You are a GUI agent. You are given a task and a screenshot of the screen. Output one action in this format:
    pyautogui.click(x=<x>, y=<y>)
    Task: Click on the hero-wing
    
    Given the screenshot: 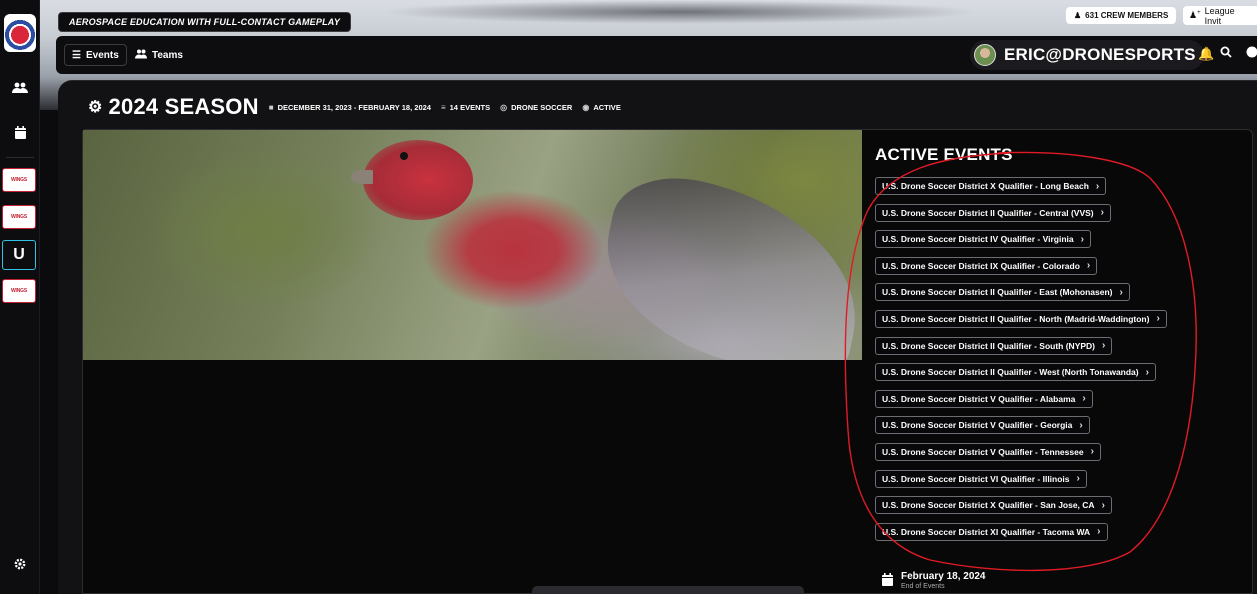 What is the action you would take?
    pyautogui.click(x=725, y=262)
    